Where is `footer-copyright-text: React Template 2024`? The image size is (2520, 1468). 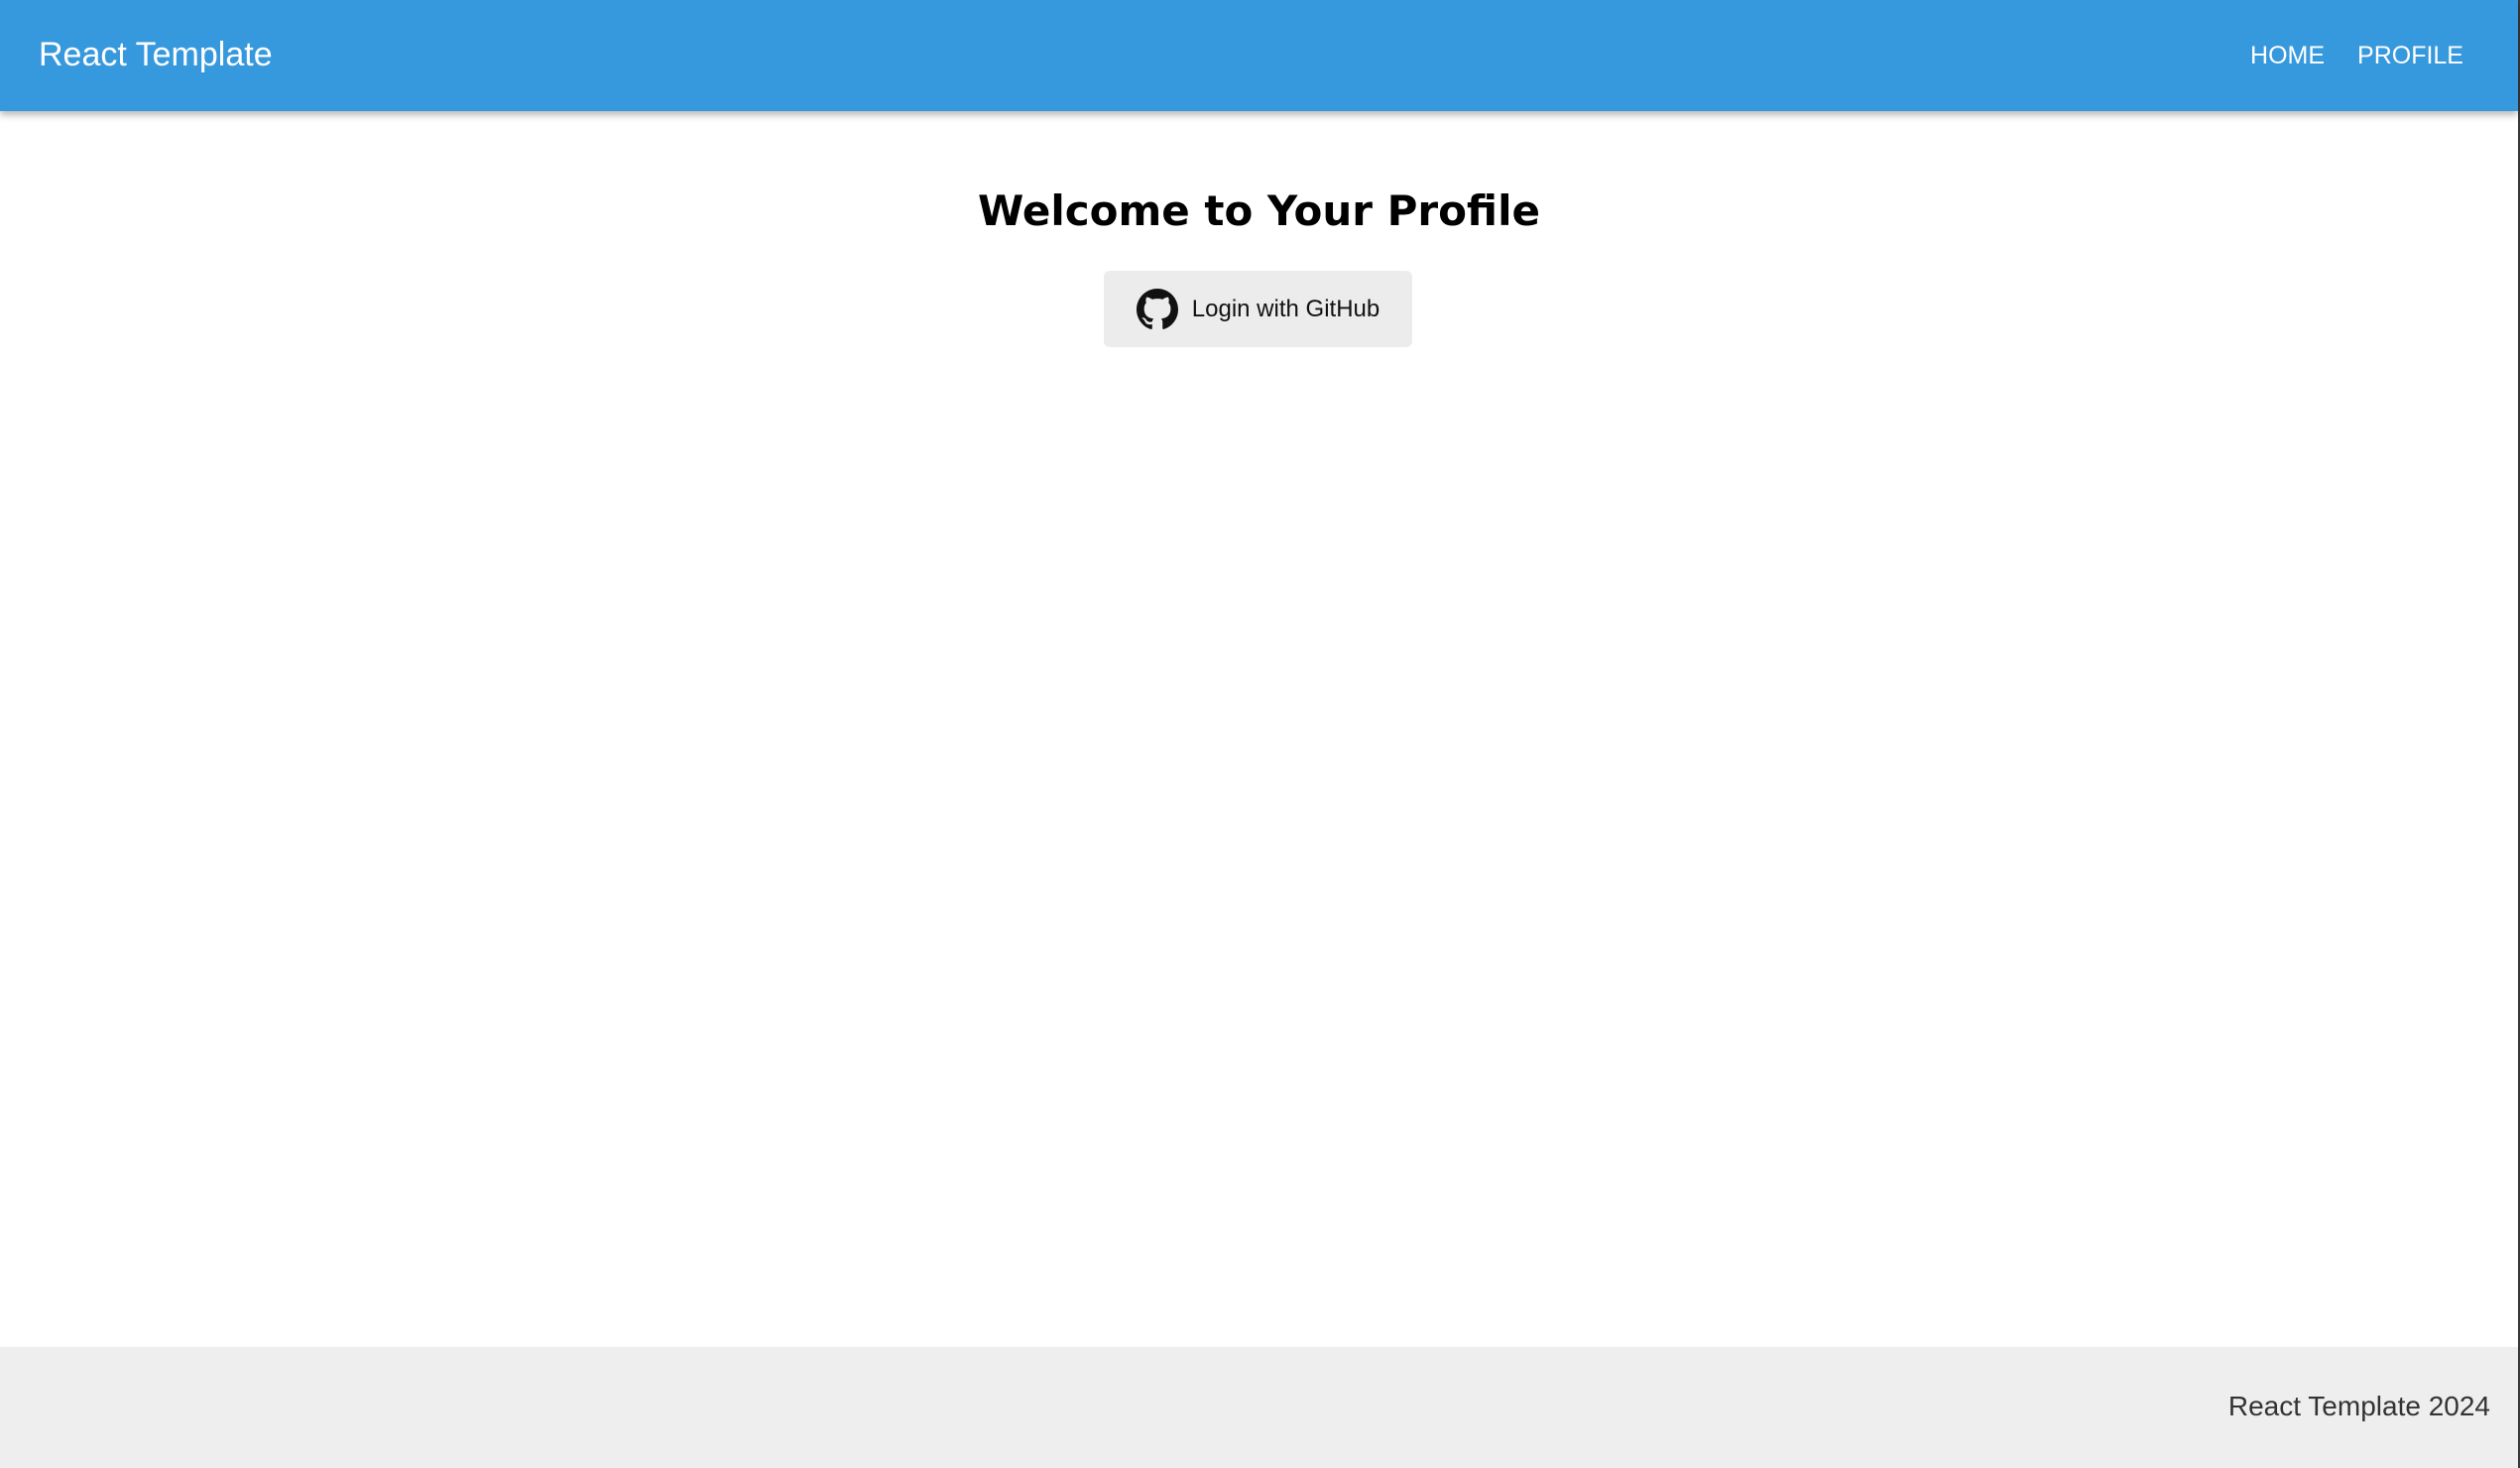 footer-copyright-text: React Template 2024 is located at coordinates (2358, 1406).